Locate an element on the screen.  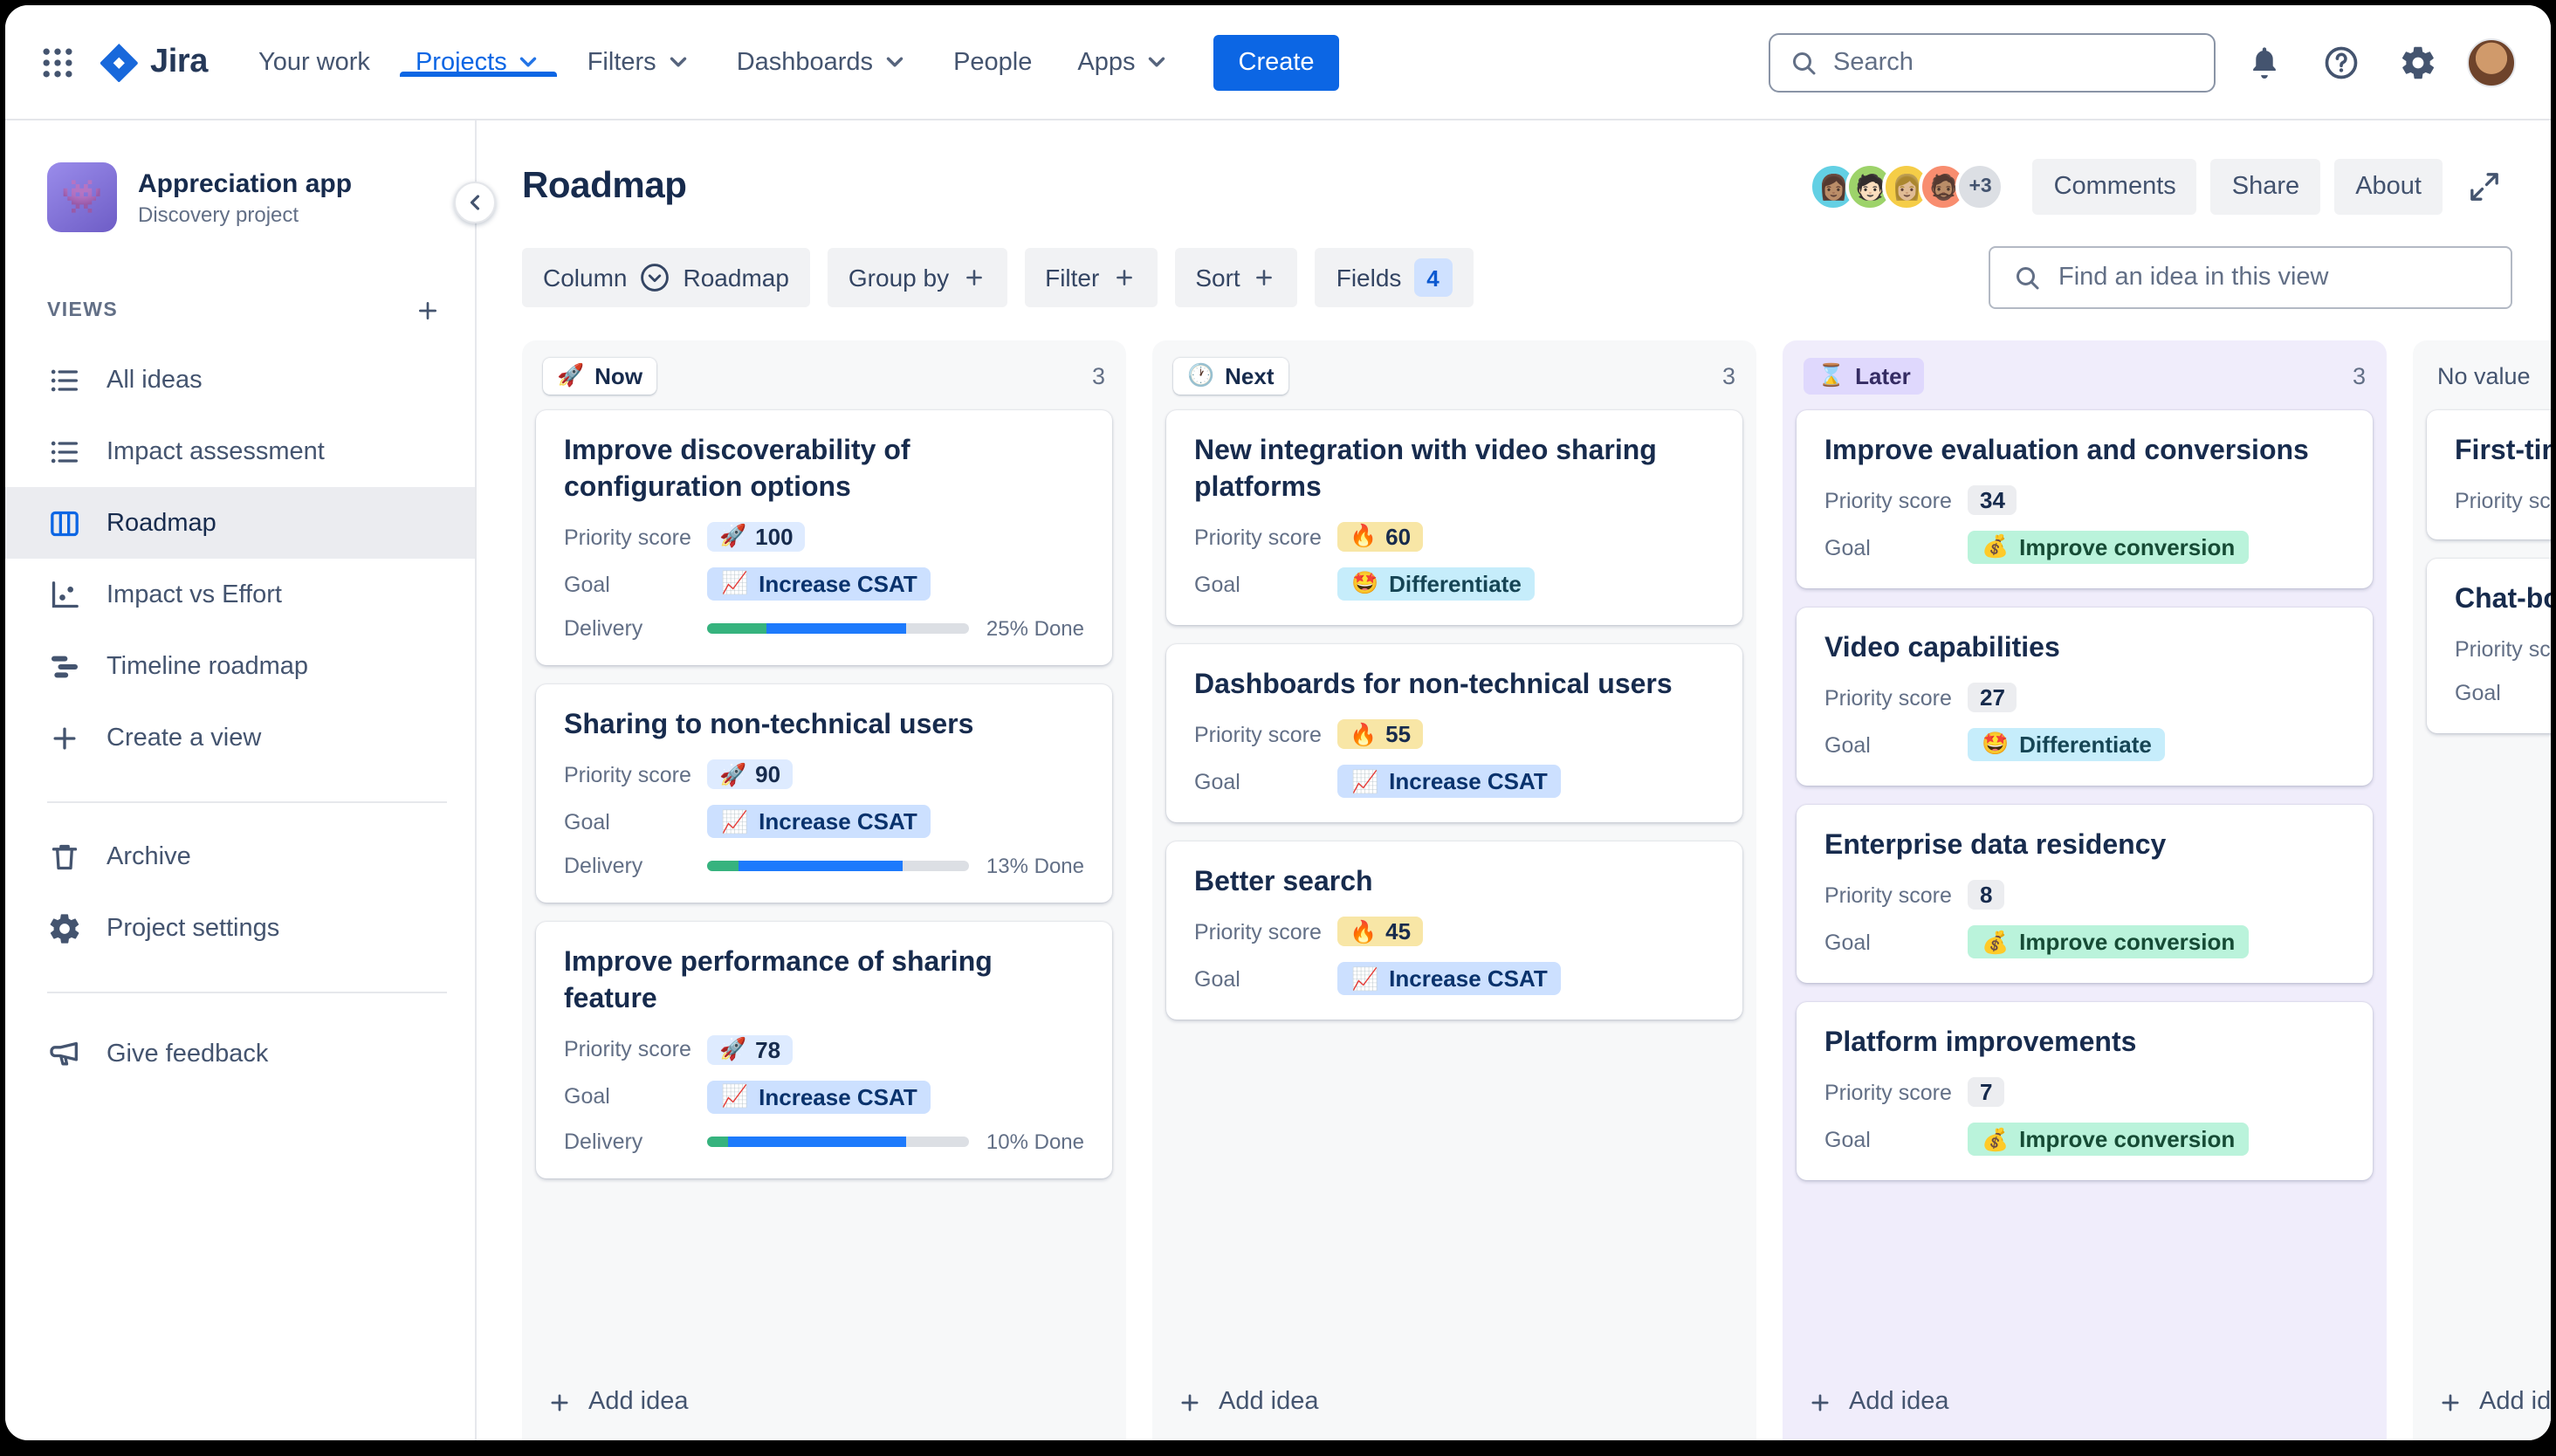
delivery-percent: 25% Done is located at coordinates (1035, 629).